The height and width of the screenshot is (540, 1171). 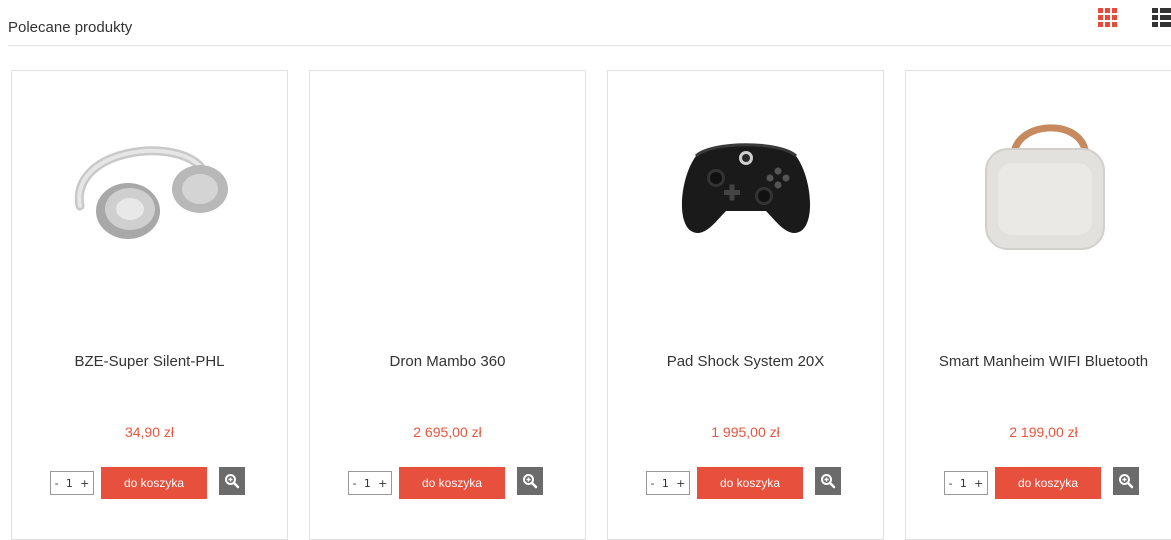 What do you see at coordinates (447, 361) in the screenshot?
I see `product-name: Dron Mambo 360` at bounding box center [447, 361].